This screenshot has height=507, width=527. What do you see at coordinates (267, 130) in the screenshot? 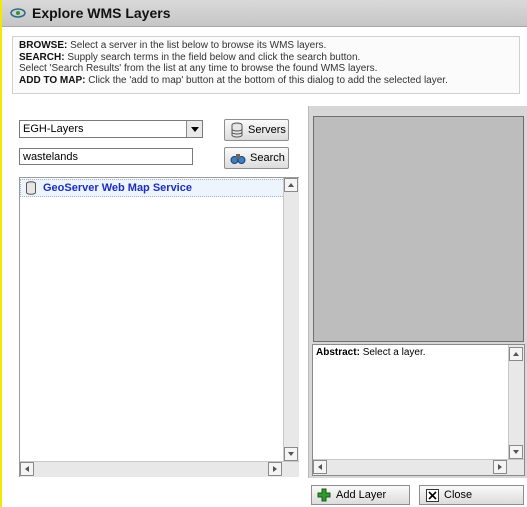
I see `servers-button-label: Servers` at bounding box center [267, 130].